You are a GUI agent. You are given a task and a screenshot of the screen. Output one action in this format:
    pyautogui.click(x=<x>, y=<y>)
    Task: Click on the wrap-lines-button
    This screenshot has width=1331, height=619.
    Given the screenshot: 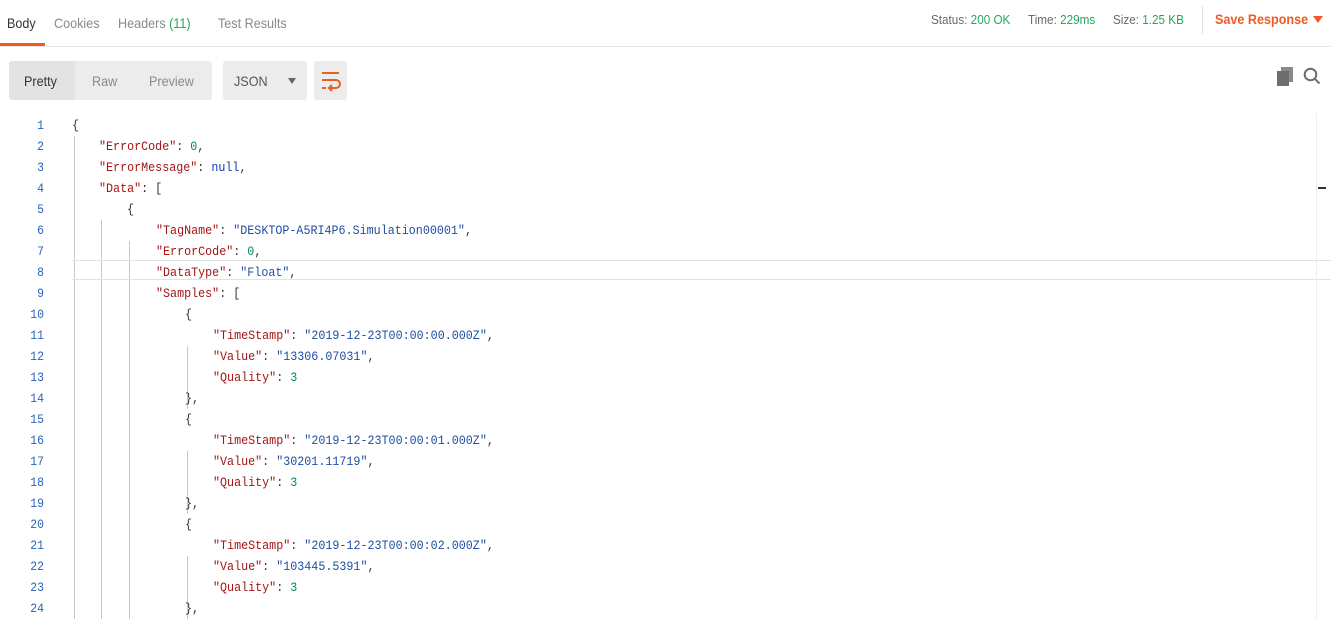 What is the action you would take?
    pyautogui.click(x=330, y=80)
    